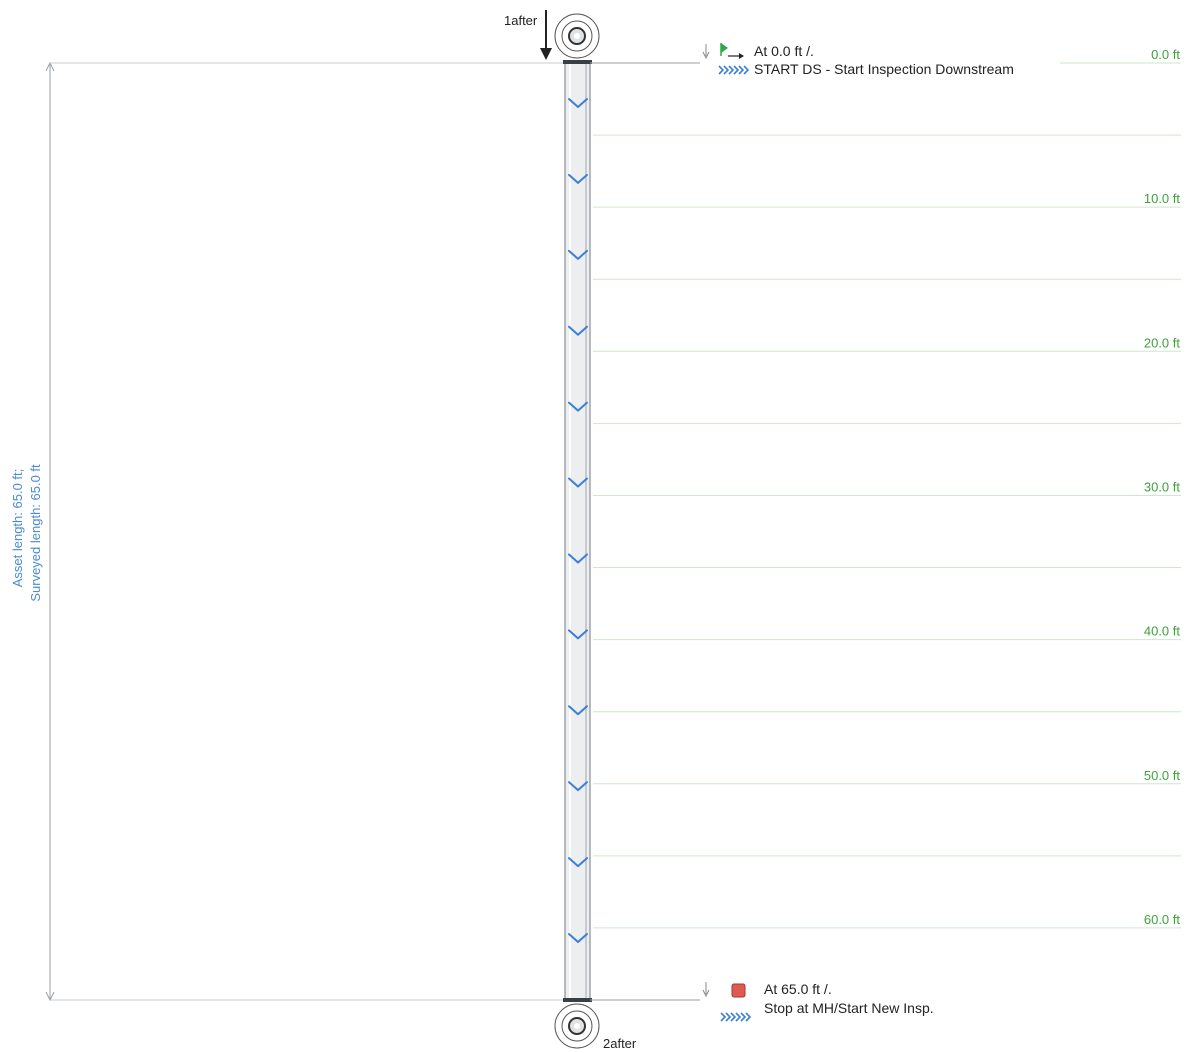  I want to click on distance-label: 50.0 ft, so click(1162, 775).